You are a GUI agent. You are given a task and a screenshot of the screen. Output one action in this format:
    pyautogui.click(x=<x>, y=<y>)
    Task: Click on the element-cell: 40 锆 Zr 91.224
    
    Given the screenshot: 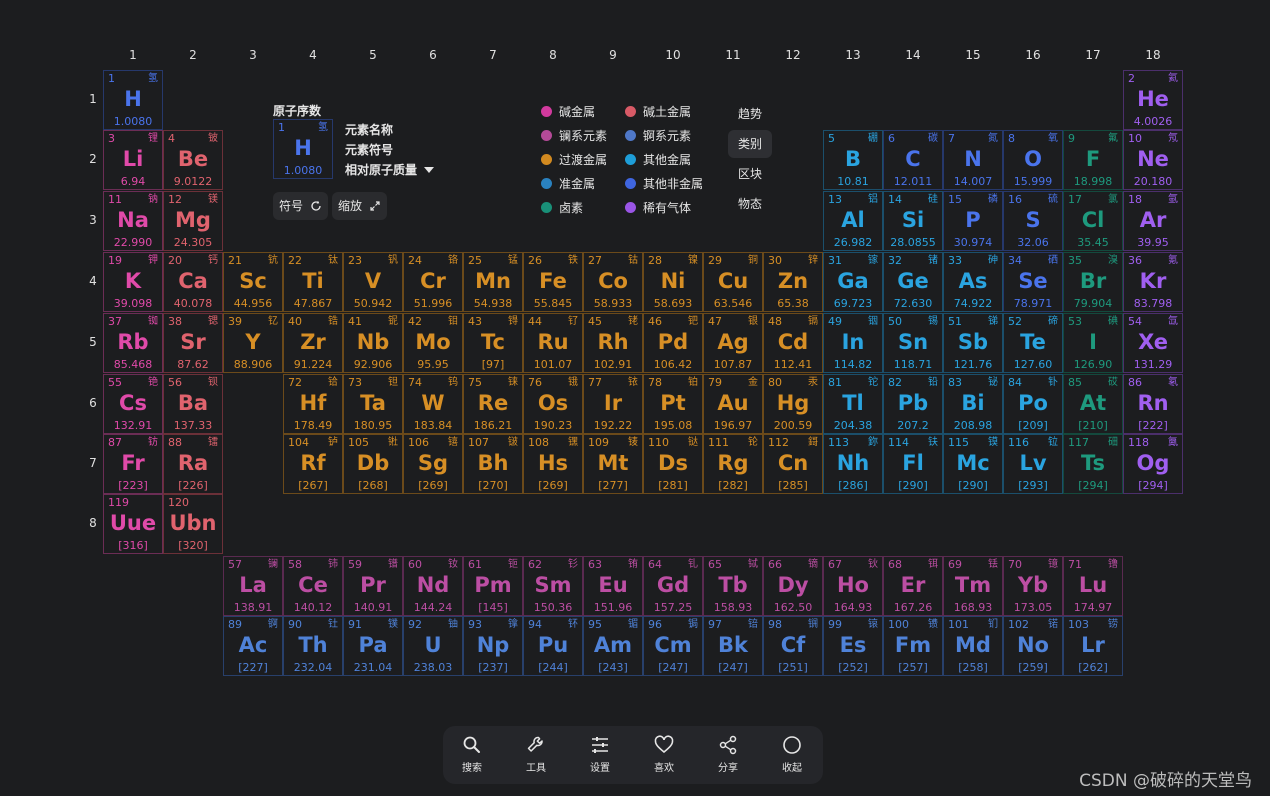 What is the action you would take?
    pyautogui.click(x=313, y=343)
    